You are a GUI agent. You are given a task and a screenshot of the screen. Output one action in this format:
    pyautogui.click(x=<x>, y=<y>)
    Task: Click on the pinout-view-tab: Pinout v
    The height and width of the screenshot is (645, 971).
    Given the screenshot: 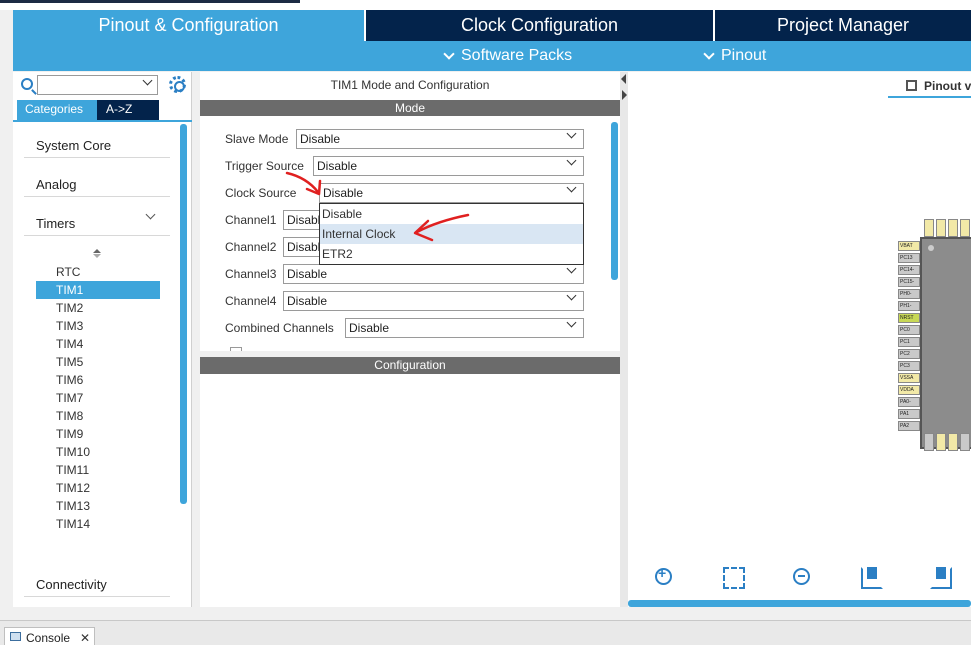 What is the action you would take?
    pyautogui.click(x=929, y=88)
    